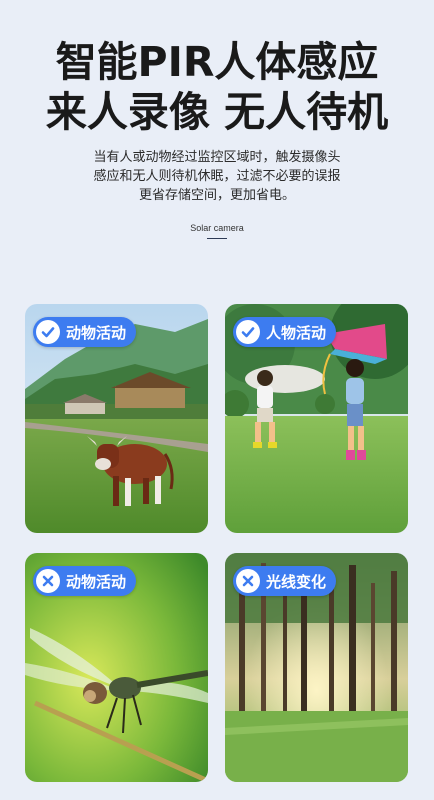 Image resolution: width=434 pixels, height=800 pixels. What do you see at coordinates (296, 581) in the screenshot?
I see `badge-label: 光线变化` at bounding box center [296, 581].